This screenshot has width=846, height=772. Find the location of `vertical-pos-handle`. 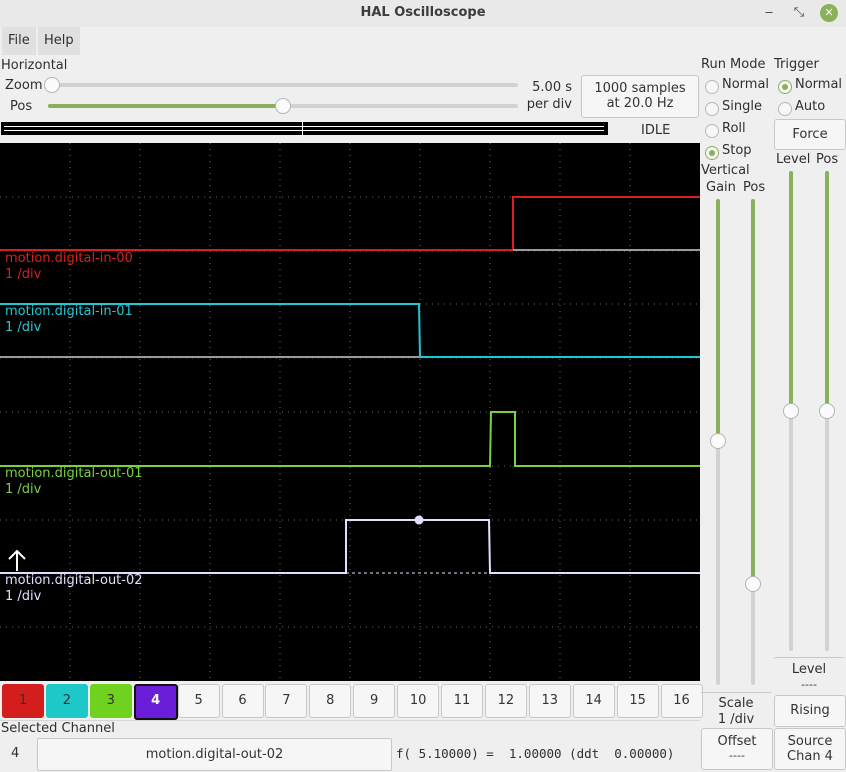

vertical-pos-handle is located at coordinates (753, 584).